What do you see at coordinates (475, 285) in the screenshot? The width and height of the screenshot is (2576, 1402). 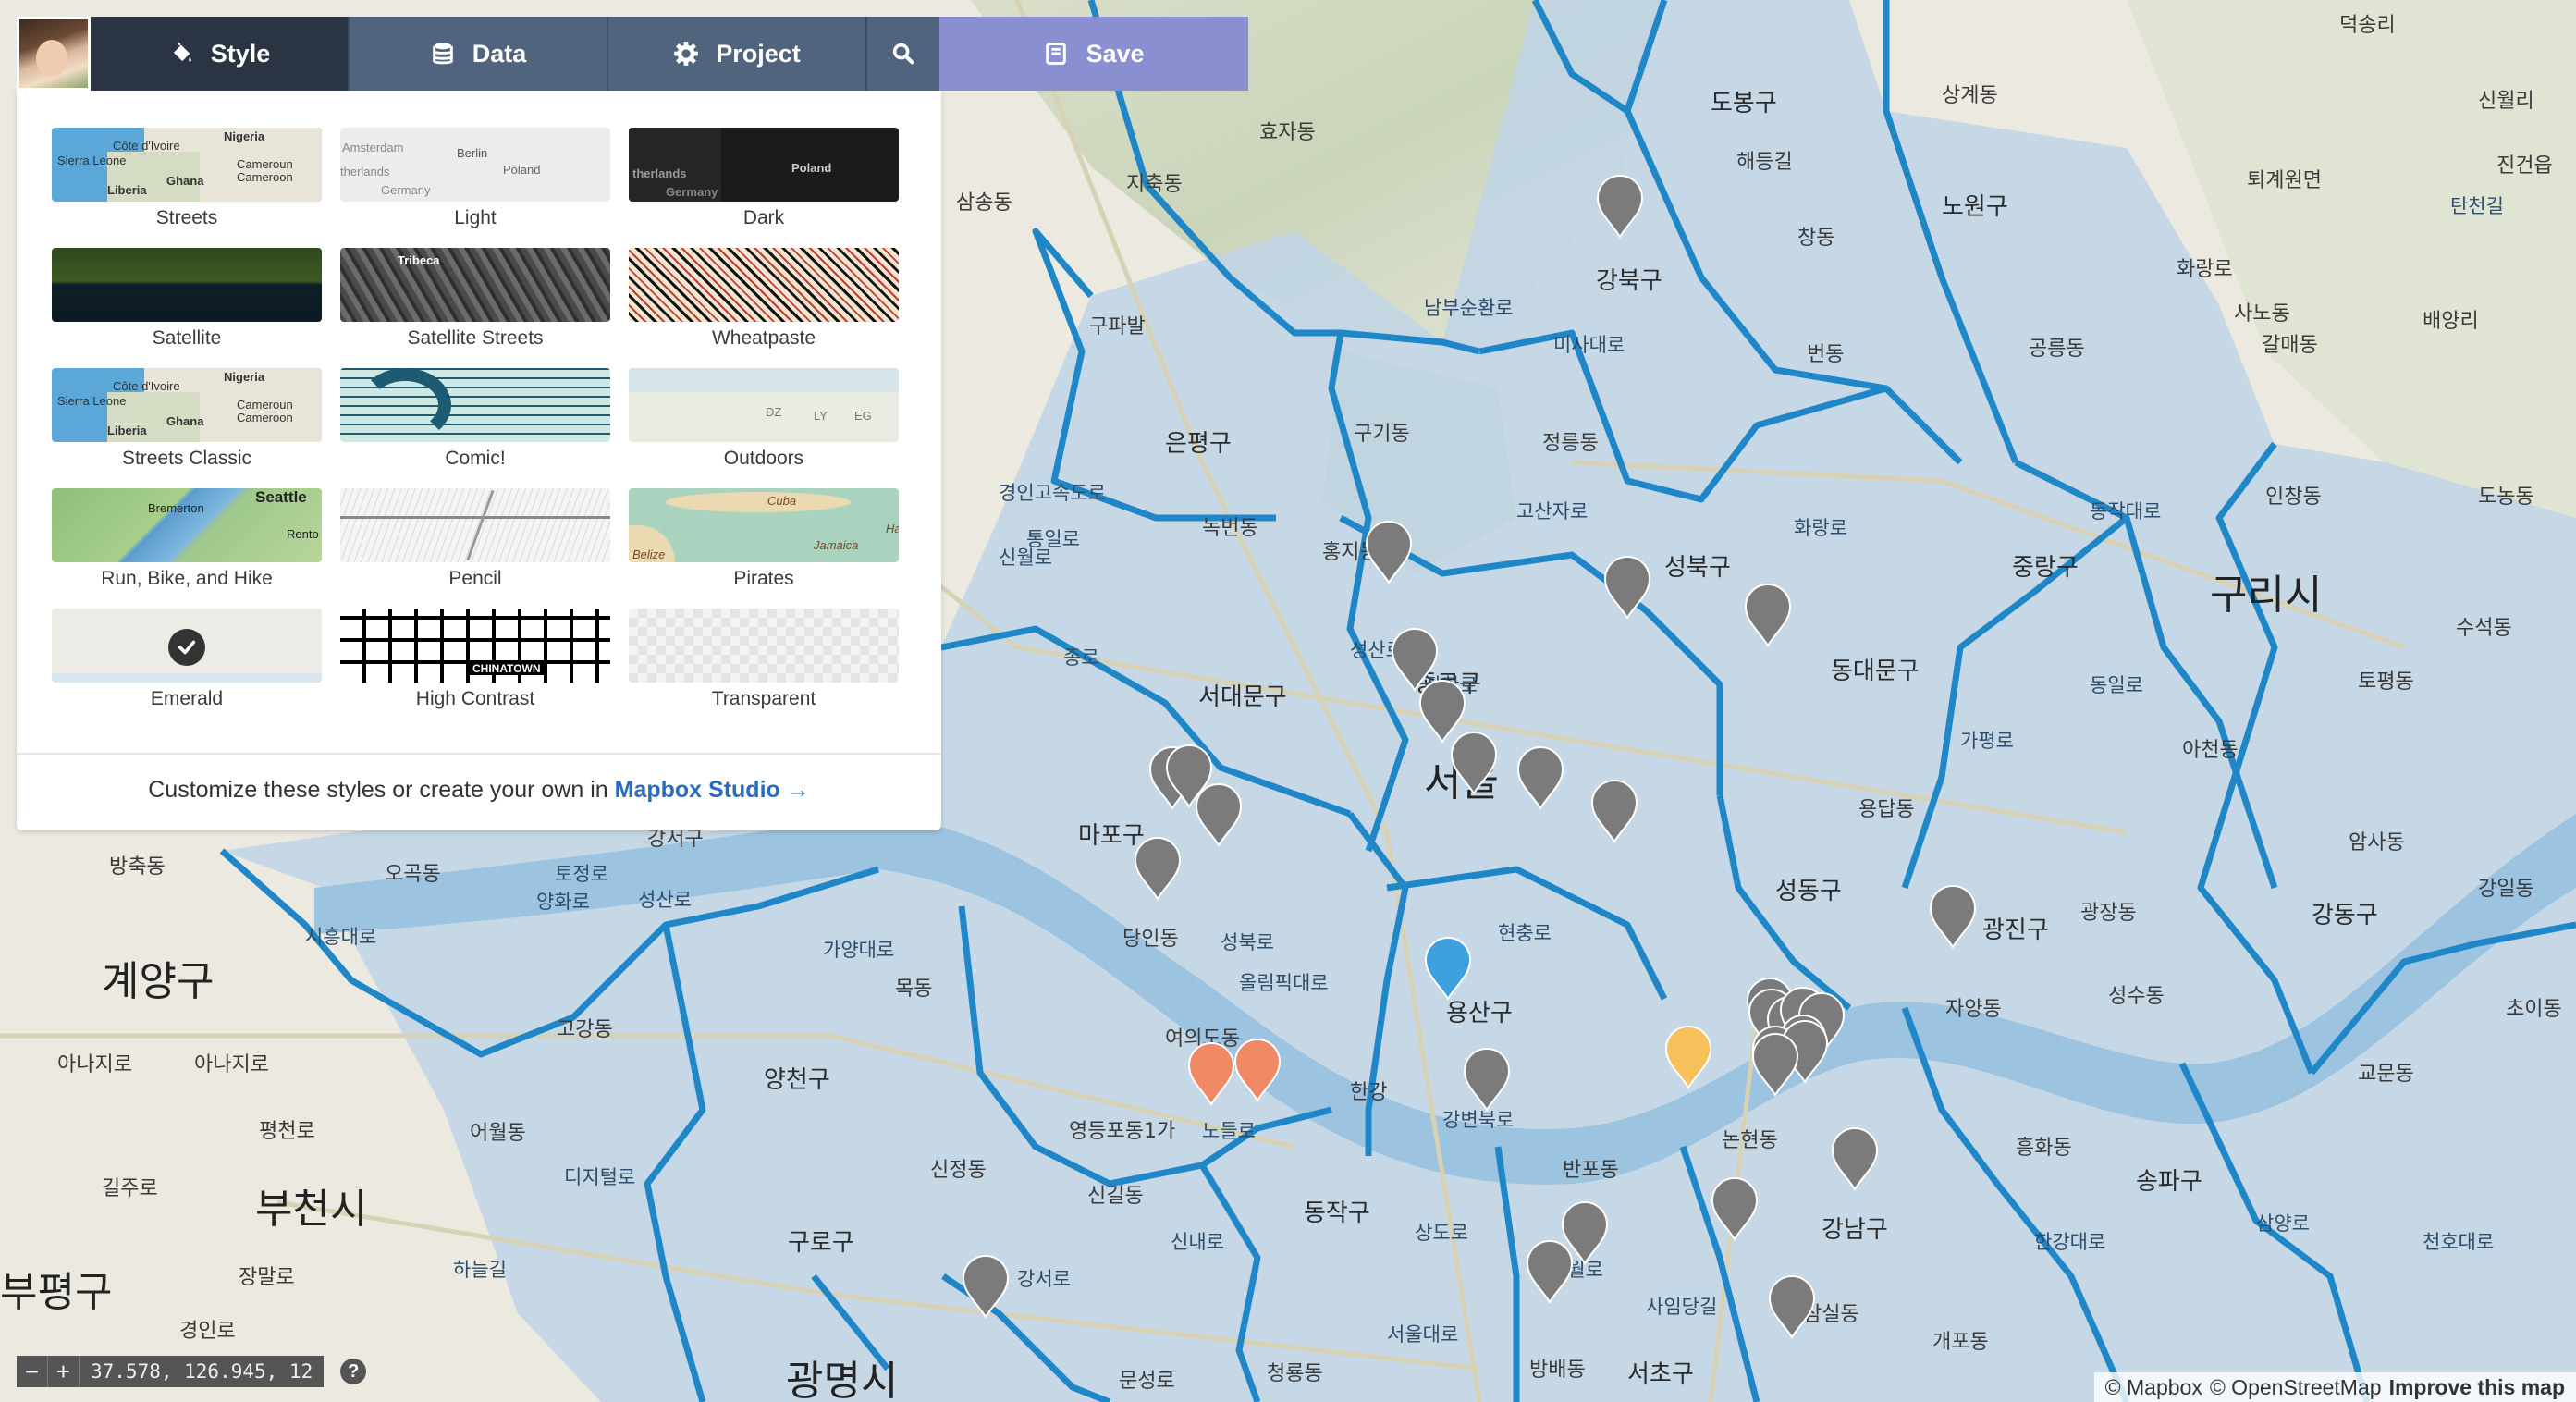 I see `style-thumb-satellite-streets: Tribeca` at bounding box center [475, 285].